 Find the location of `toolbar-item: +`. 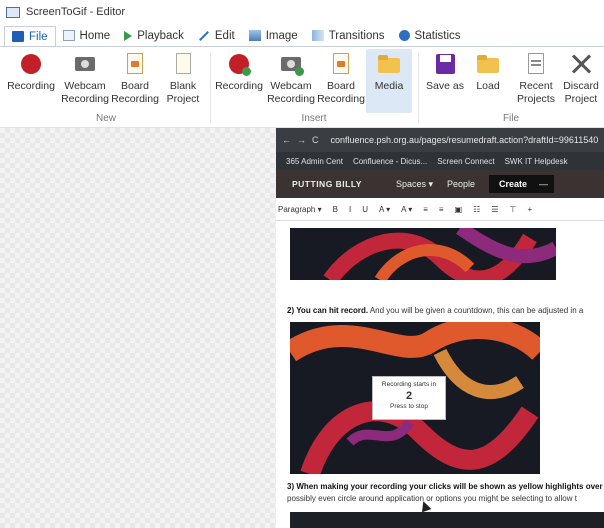

toolbar-item: + is located at coordinates (530, 209).